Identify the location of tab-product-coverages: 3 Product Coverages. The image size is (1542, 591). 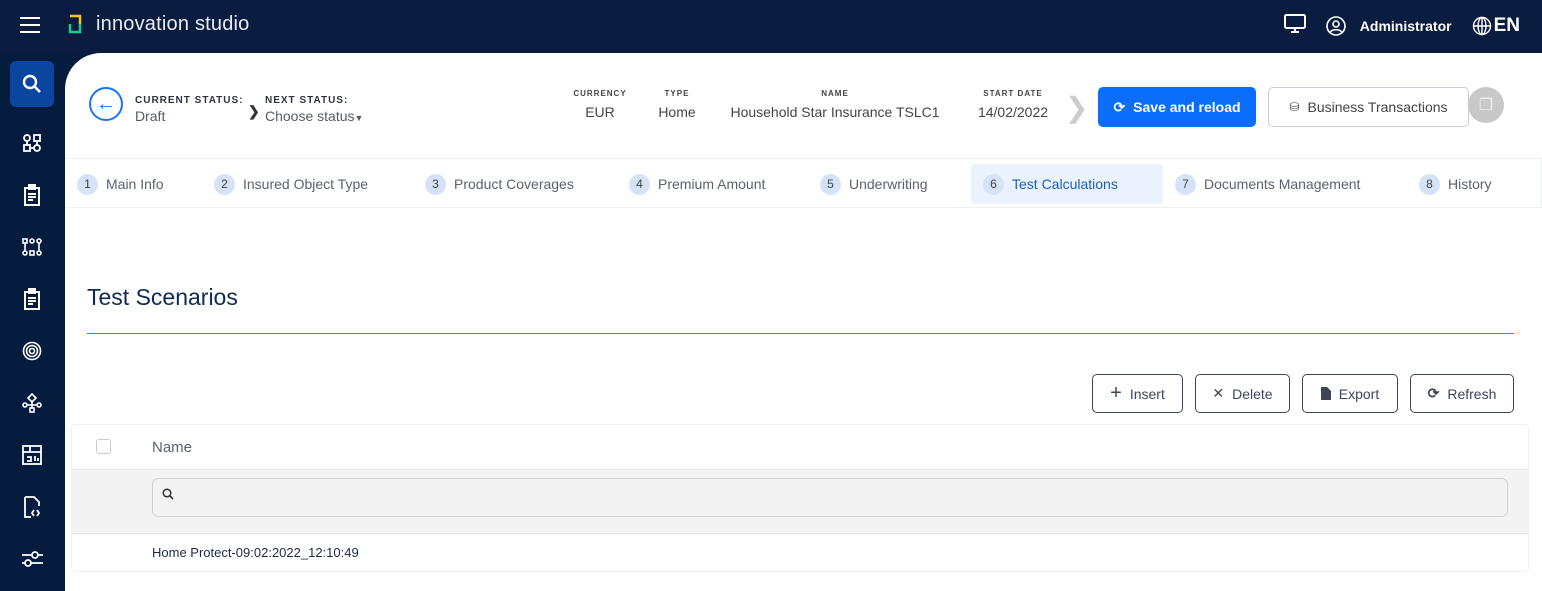
(499, 184).